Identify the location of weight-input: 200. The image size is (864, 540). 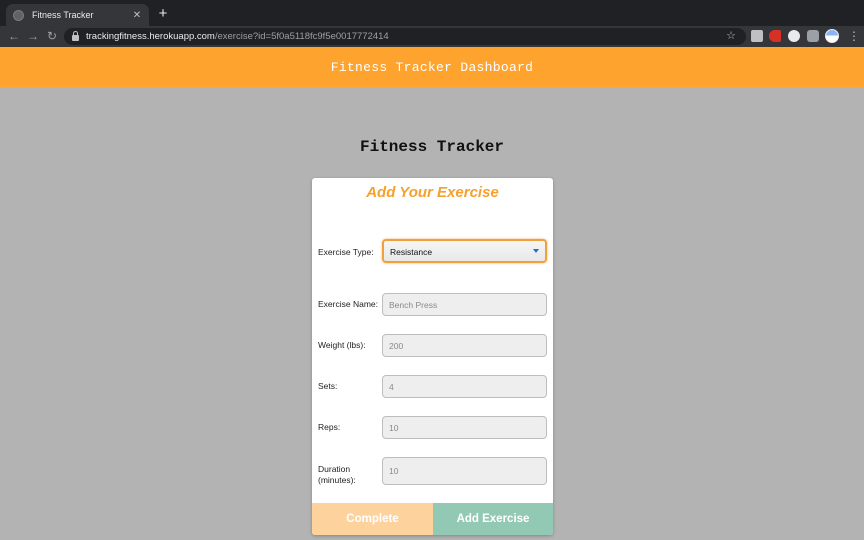
(464, 345).